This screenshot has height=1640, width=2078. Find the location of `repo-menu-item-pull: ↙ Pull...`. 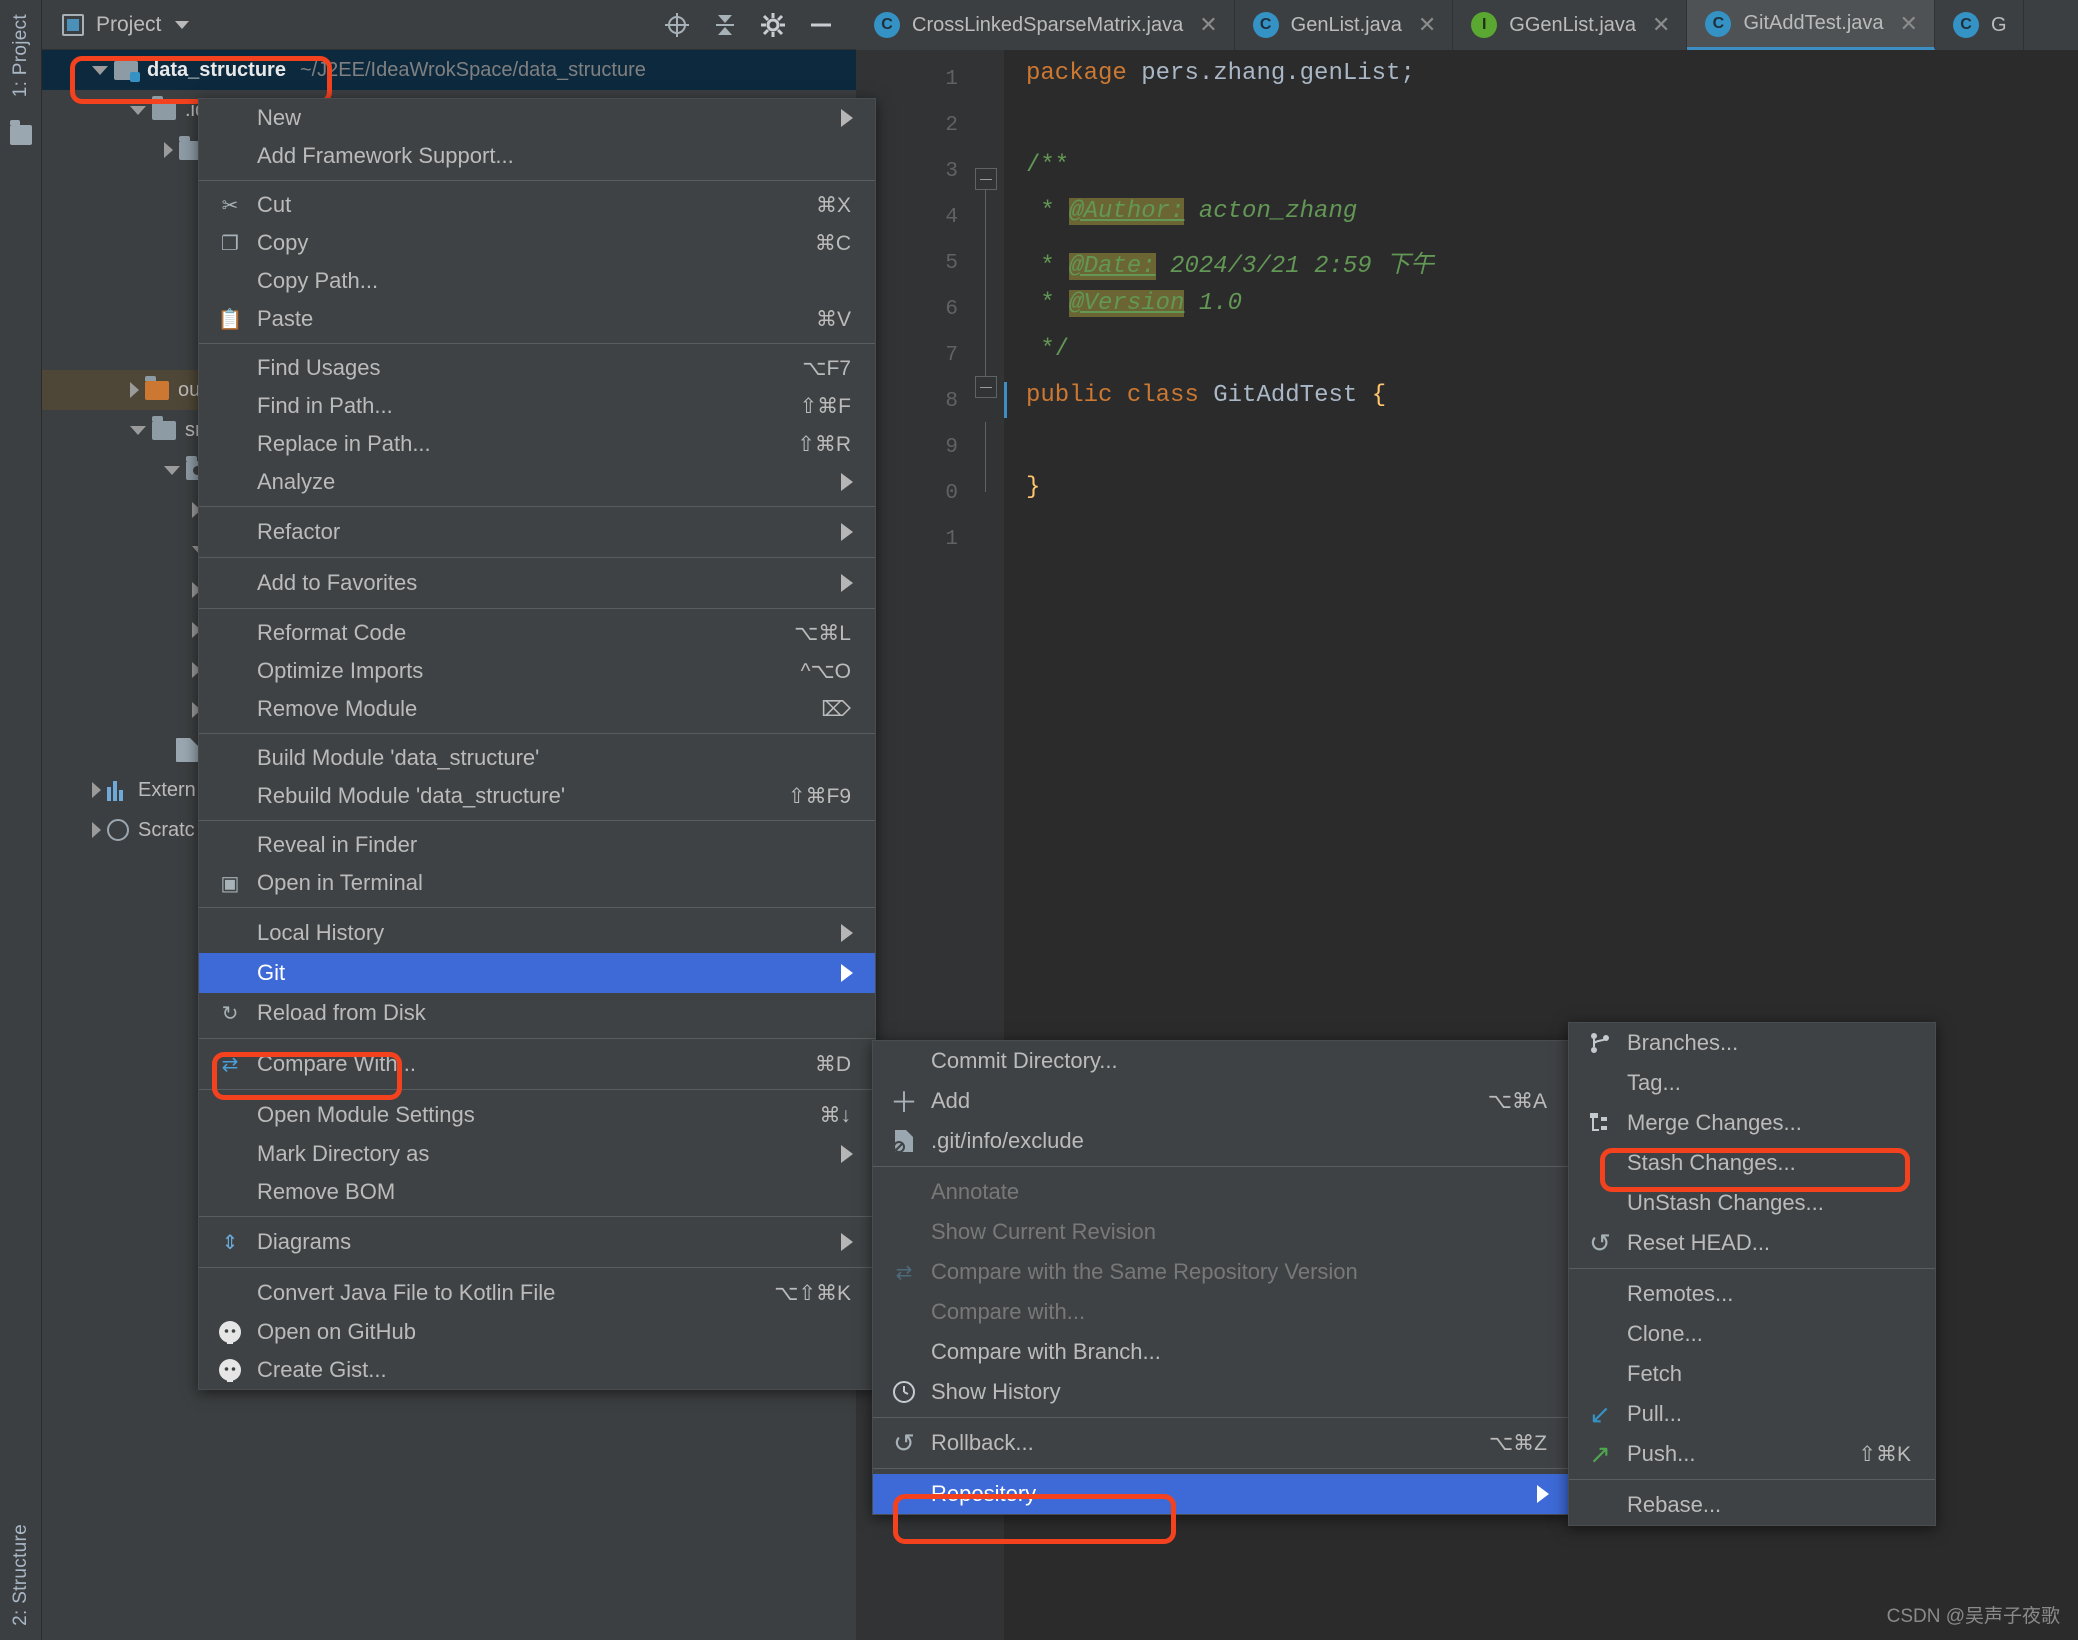

repo-menu-item-pull: ↙ Pull... is located at coordinates (1752, 1414).